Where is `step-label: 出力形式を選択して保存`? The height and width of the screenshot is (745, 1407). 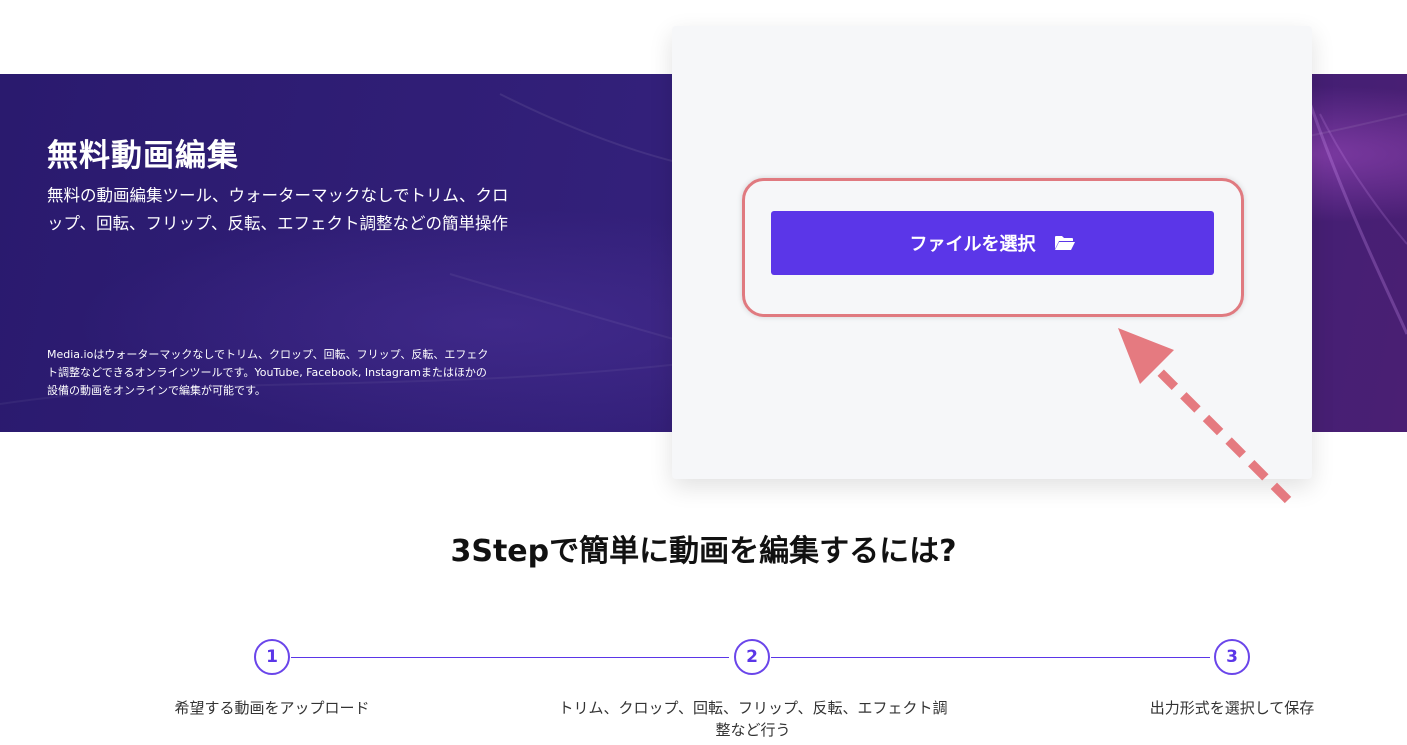 step-label: 出力形式を選択して保存 is located at coordinates (1232, 708).